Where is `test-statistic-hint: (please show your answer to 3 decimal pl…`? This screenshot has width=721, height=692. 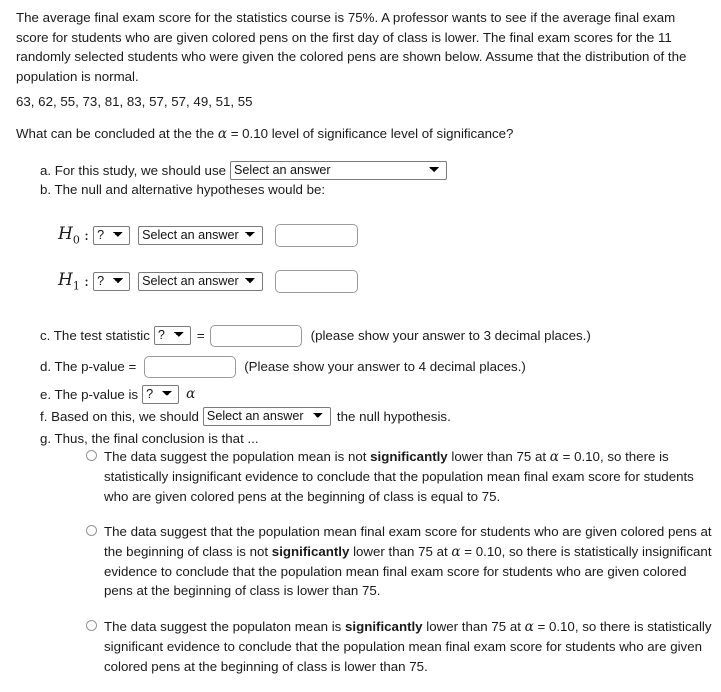 test-statistic-hint: (please show your answer to 3 decimal pl… is located at coordinates (450, 335).